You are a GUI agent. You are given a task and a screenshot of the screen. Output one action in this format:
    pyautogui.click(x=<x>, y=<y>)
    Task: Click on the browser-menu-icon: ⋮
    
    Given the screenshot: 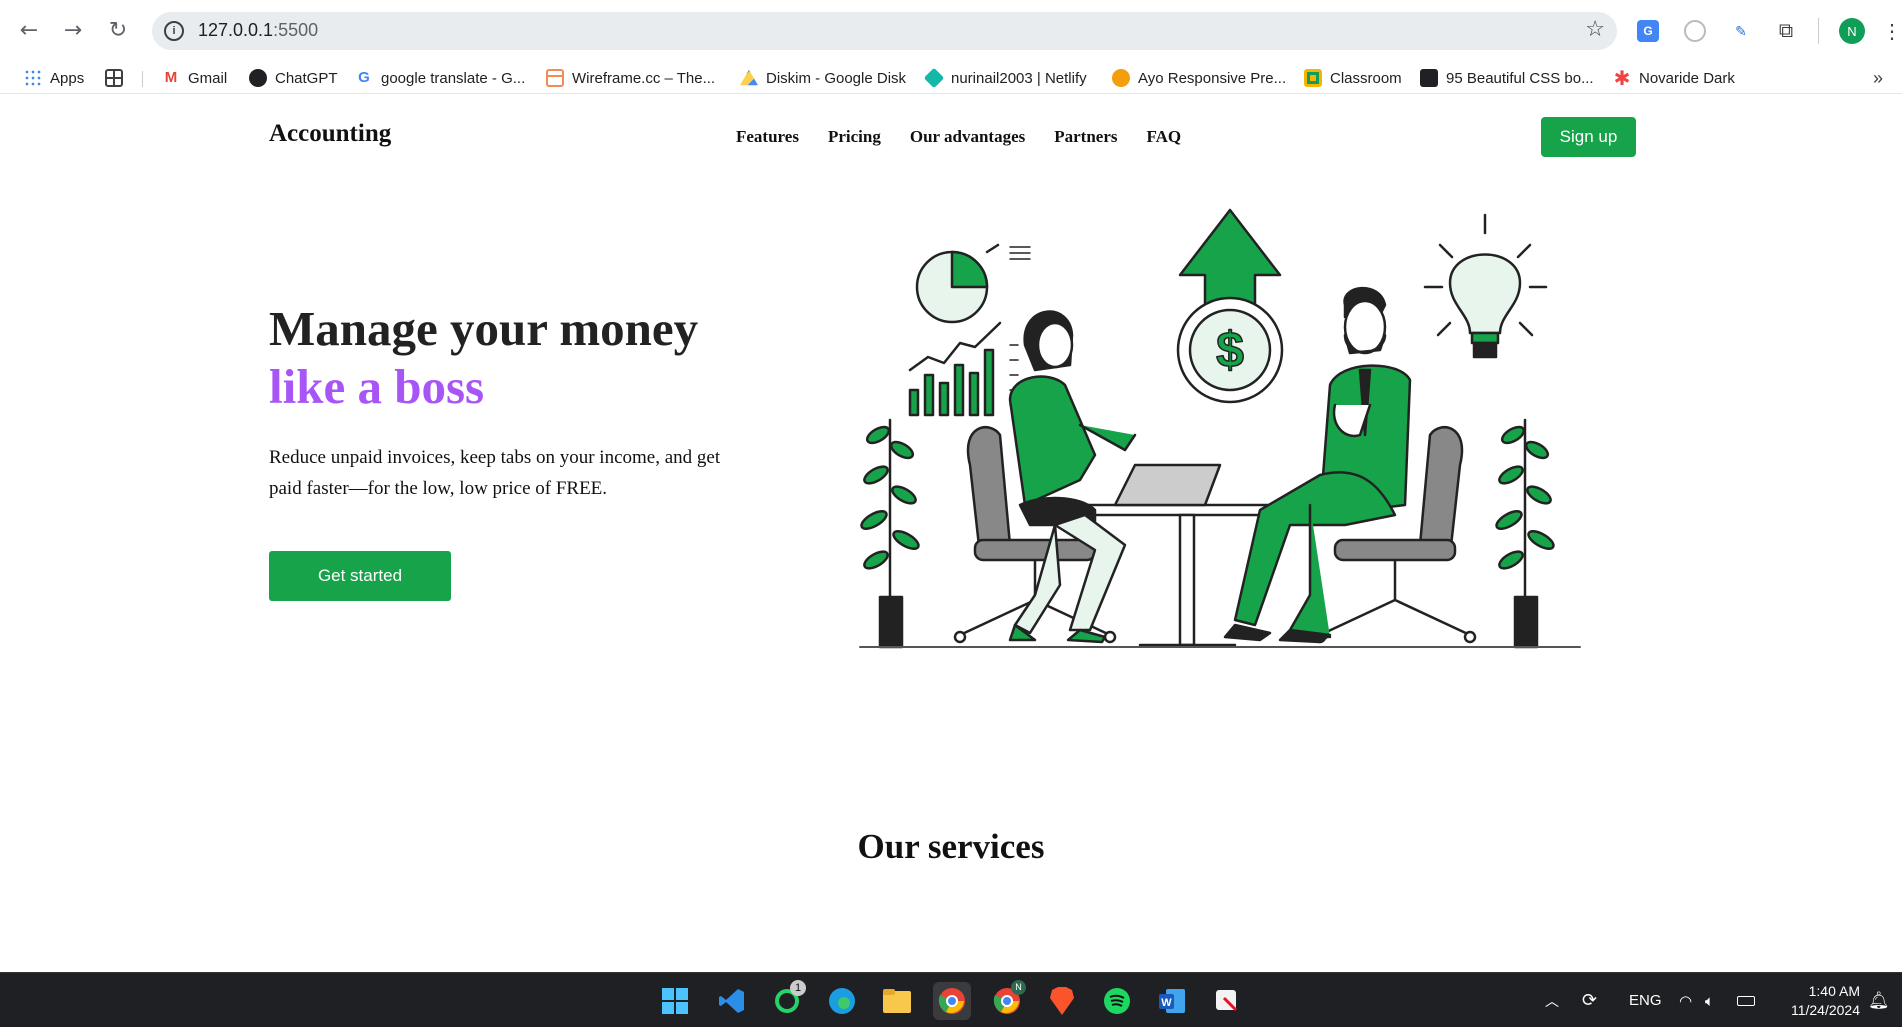 What is the action you would take?
    pyautogui.click(x=1892, y=31)
    